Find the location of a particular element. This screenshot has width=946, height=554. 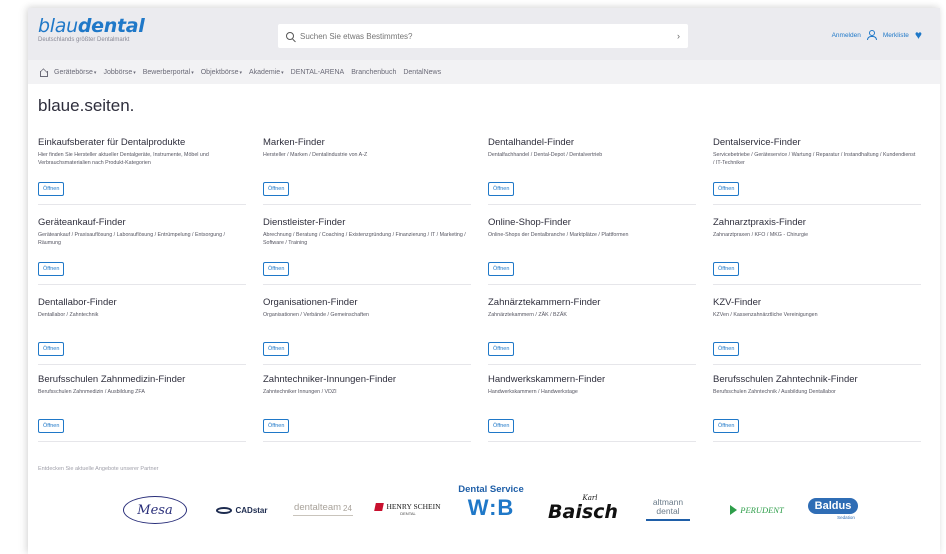

nav-item-label: DentalNews is located at coordinates (422, 72).